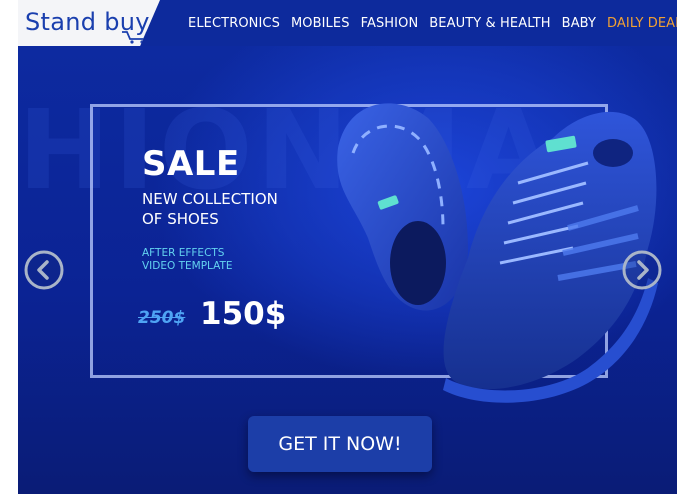 This screenshot has height=494, width=695. Describe the element at coordinates (187, 266) in the screenshot. I see `tagline-line-2: VIDEO TEMPLATE` at that location.